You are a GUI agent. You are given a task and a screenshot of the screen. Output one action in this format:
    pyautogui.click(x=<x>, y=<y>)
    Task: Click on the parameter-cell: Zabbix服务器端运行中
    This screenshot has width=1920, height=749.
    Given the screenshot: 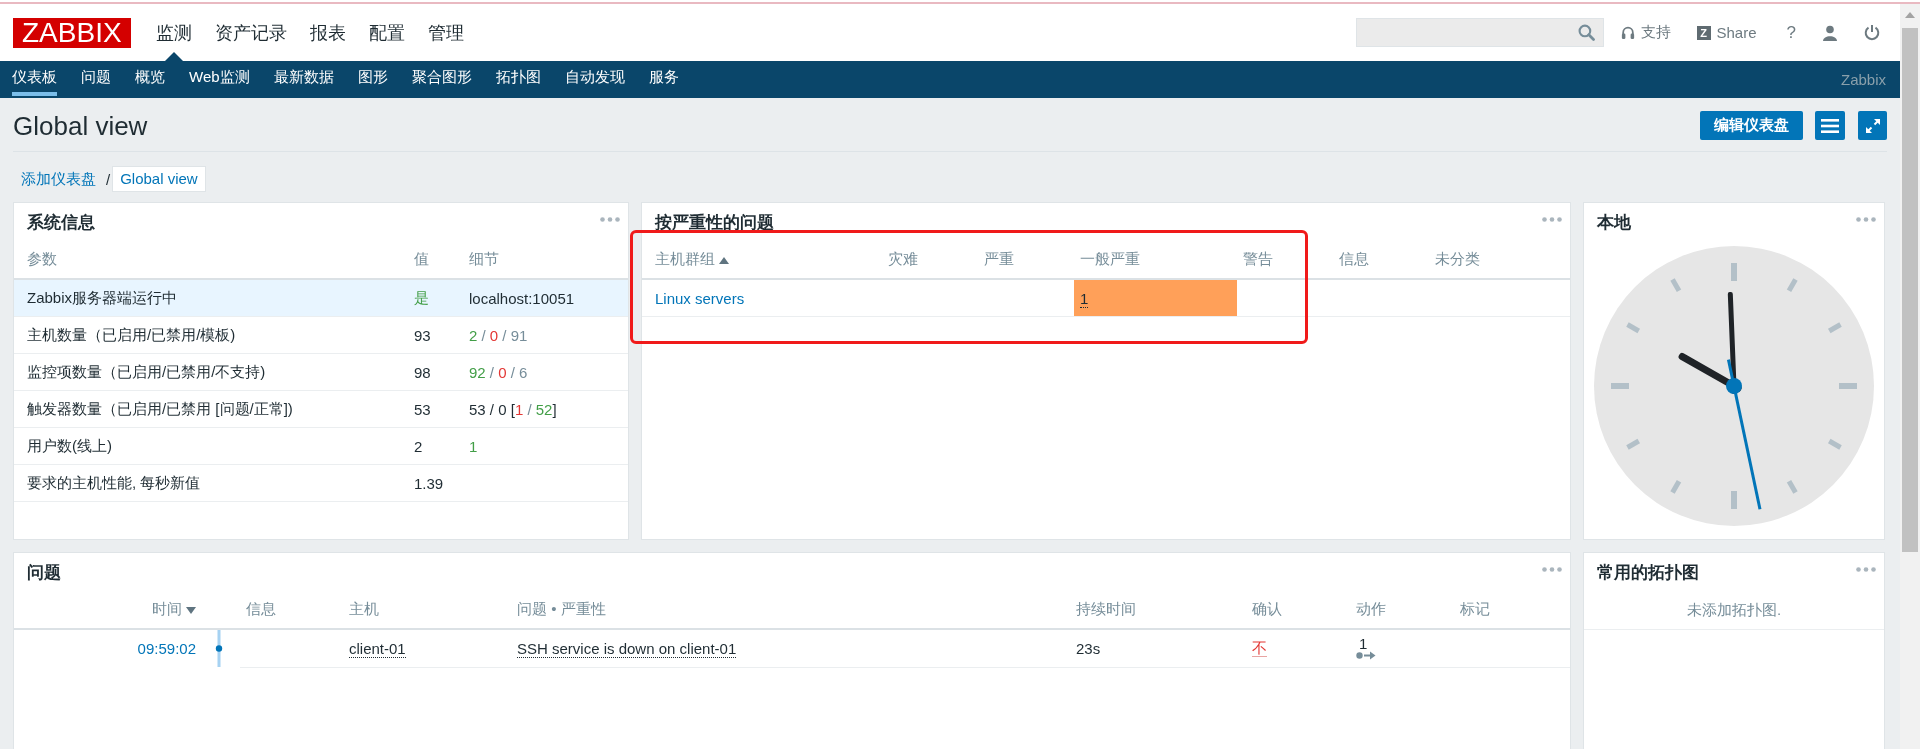 What is the action you would take?
    pyautogui.click(x=214, y=298)
    